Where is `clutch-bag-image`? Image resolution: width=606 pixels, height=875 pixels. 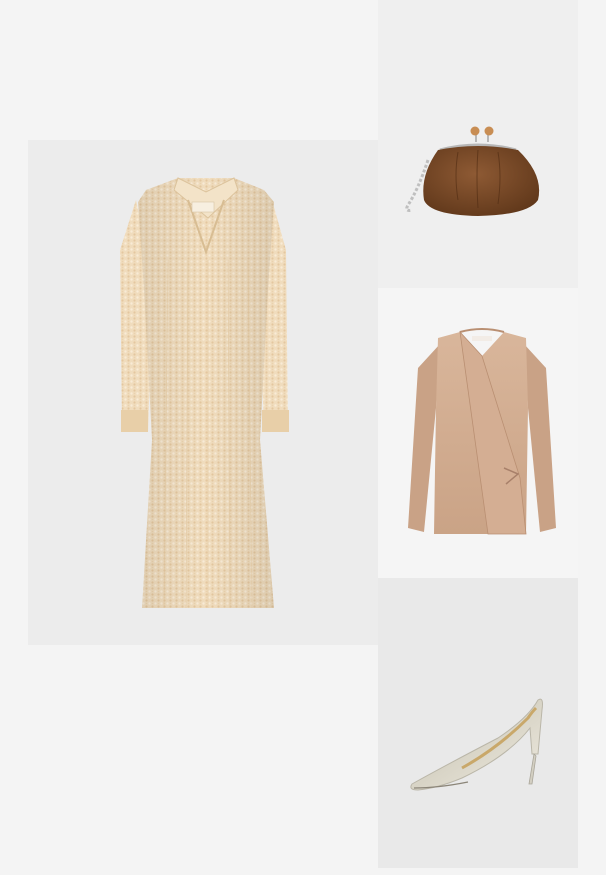 clutch-bag-image is located at coordinates (472, 171).